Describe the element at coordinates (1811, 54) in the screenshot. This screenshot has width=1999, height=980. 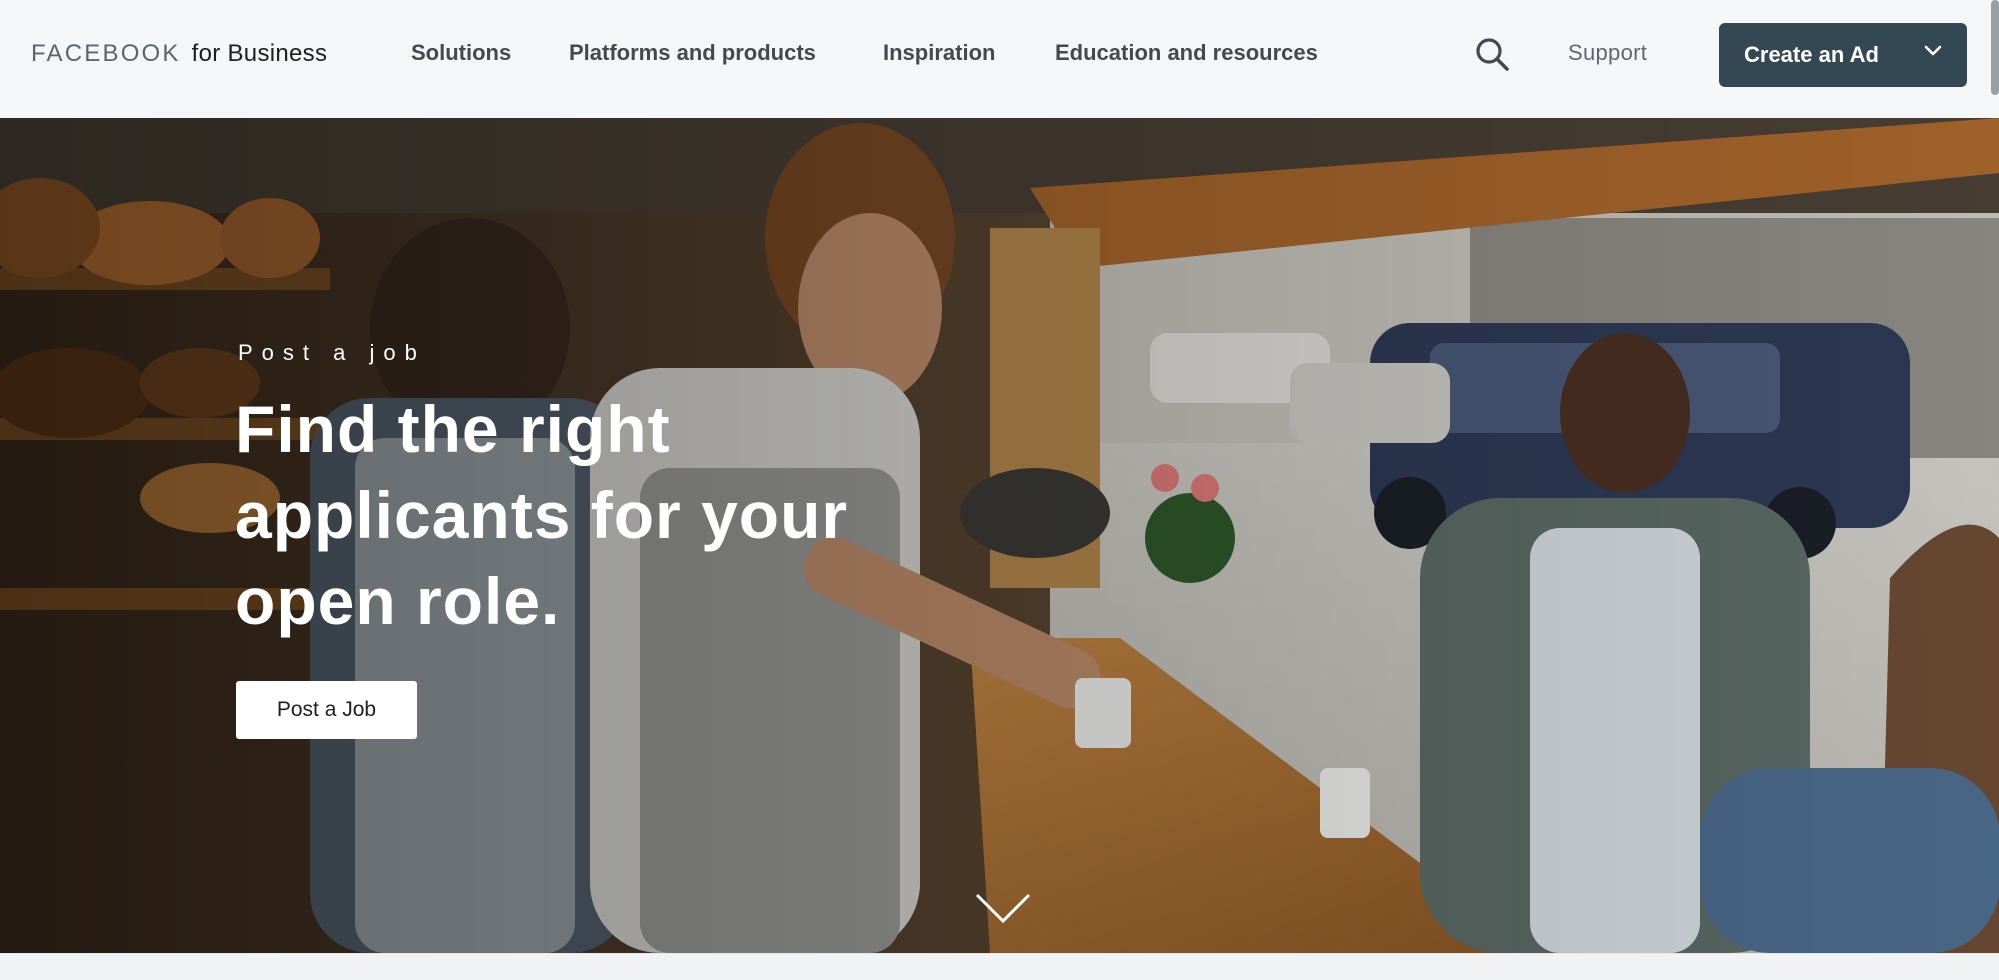
I see `create-an-ad-label: Create an Ad` at that location.